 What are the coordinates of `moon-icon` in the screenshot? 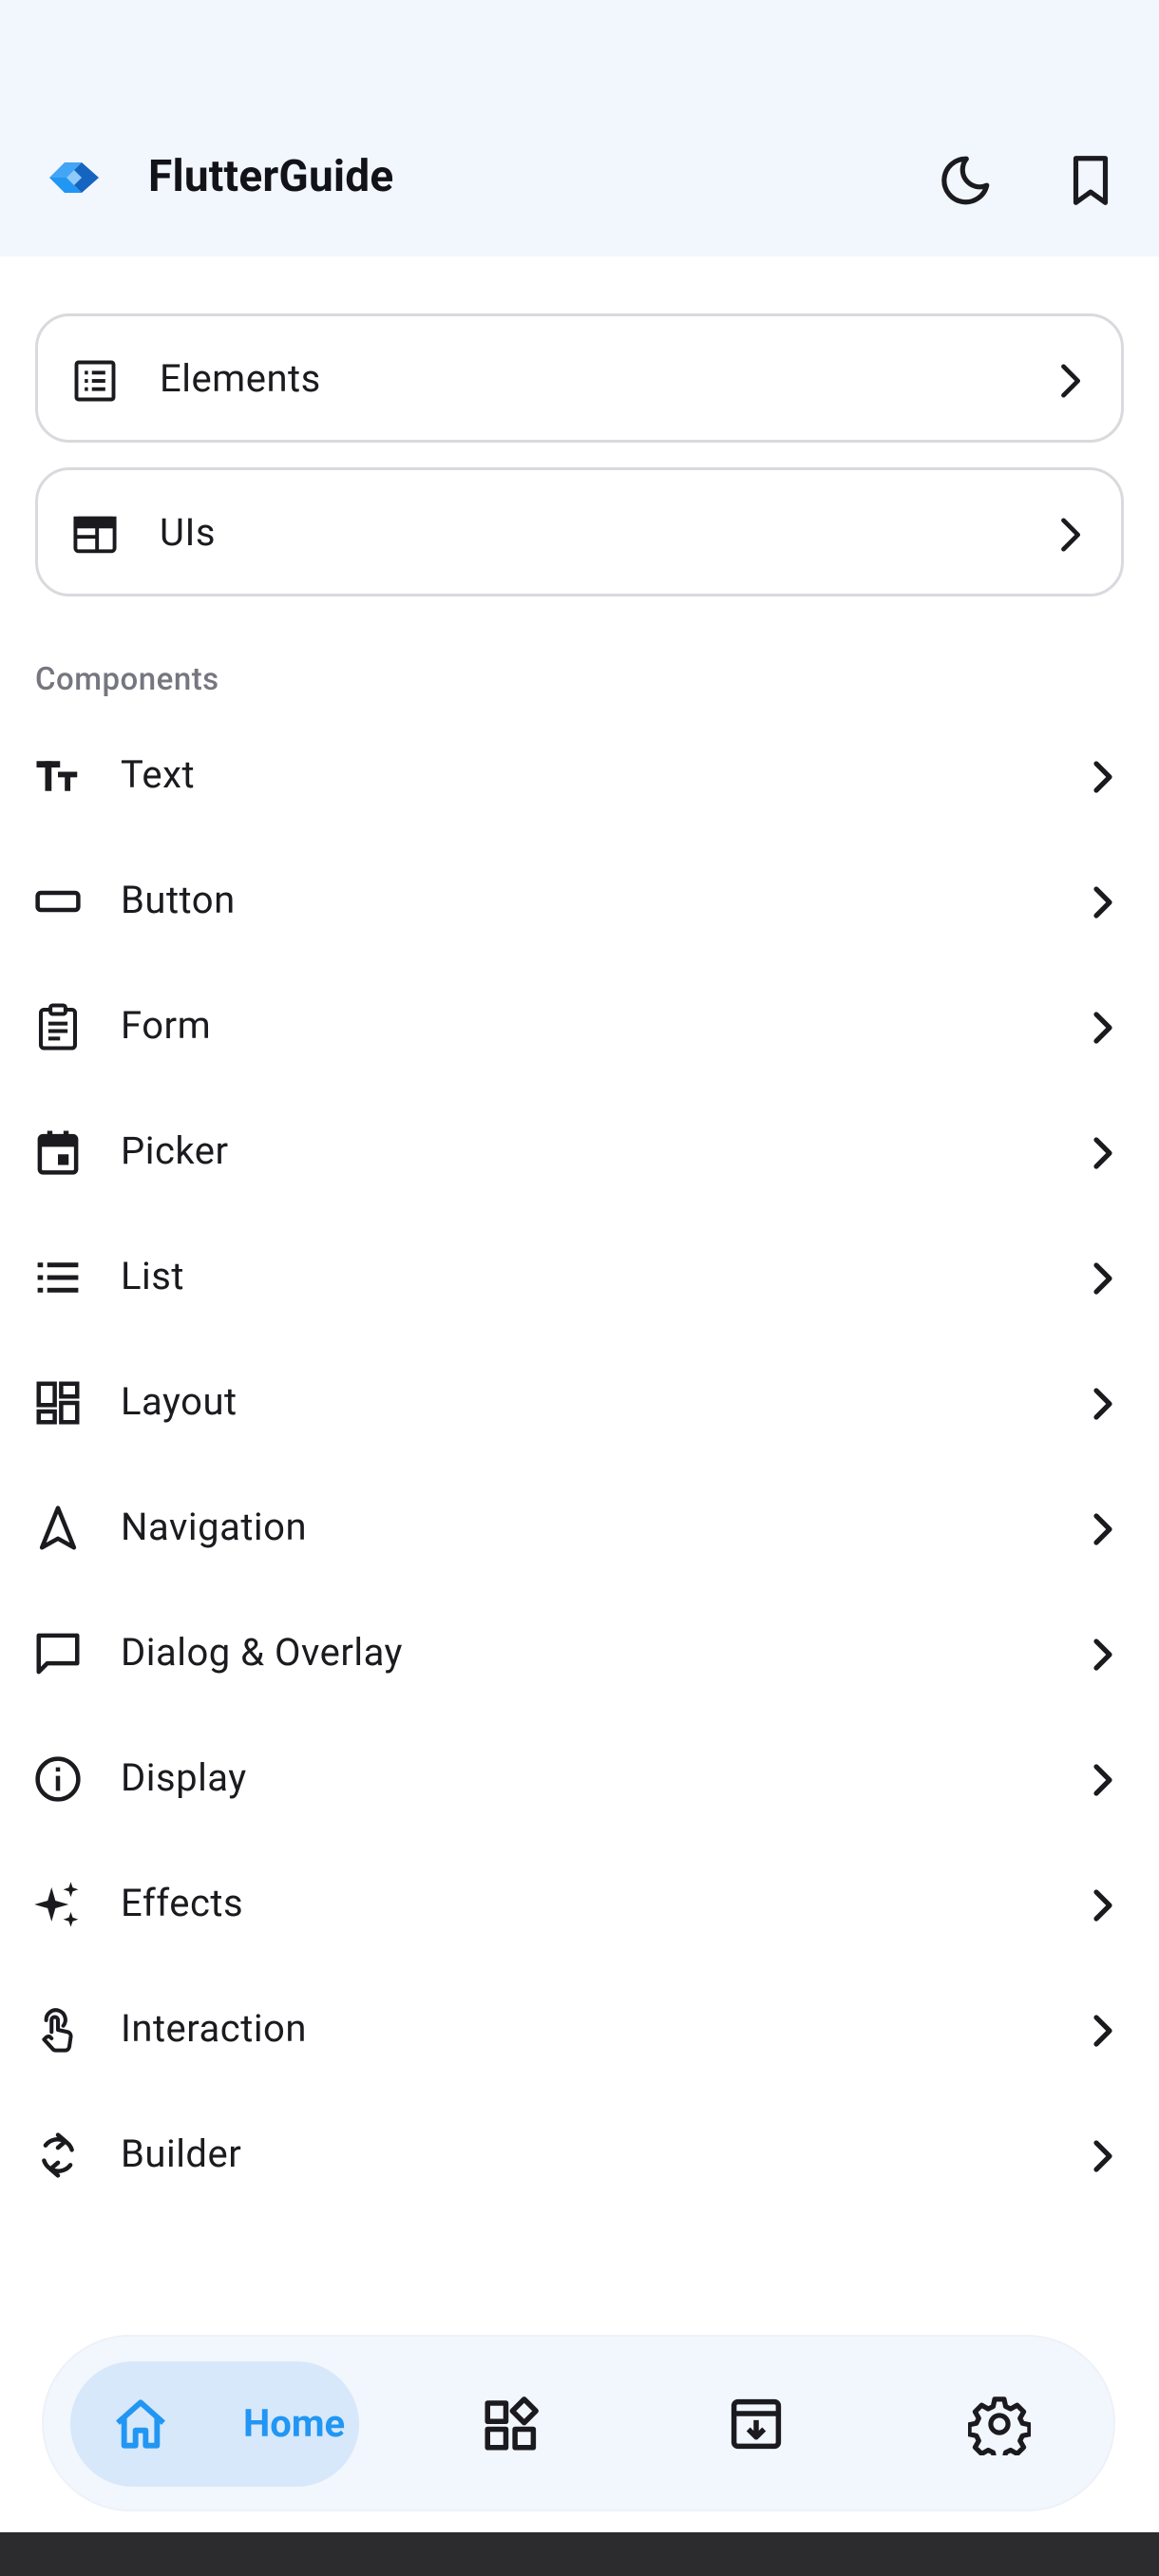 It's located at (965, 180).